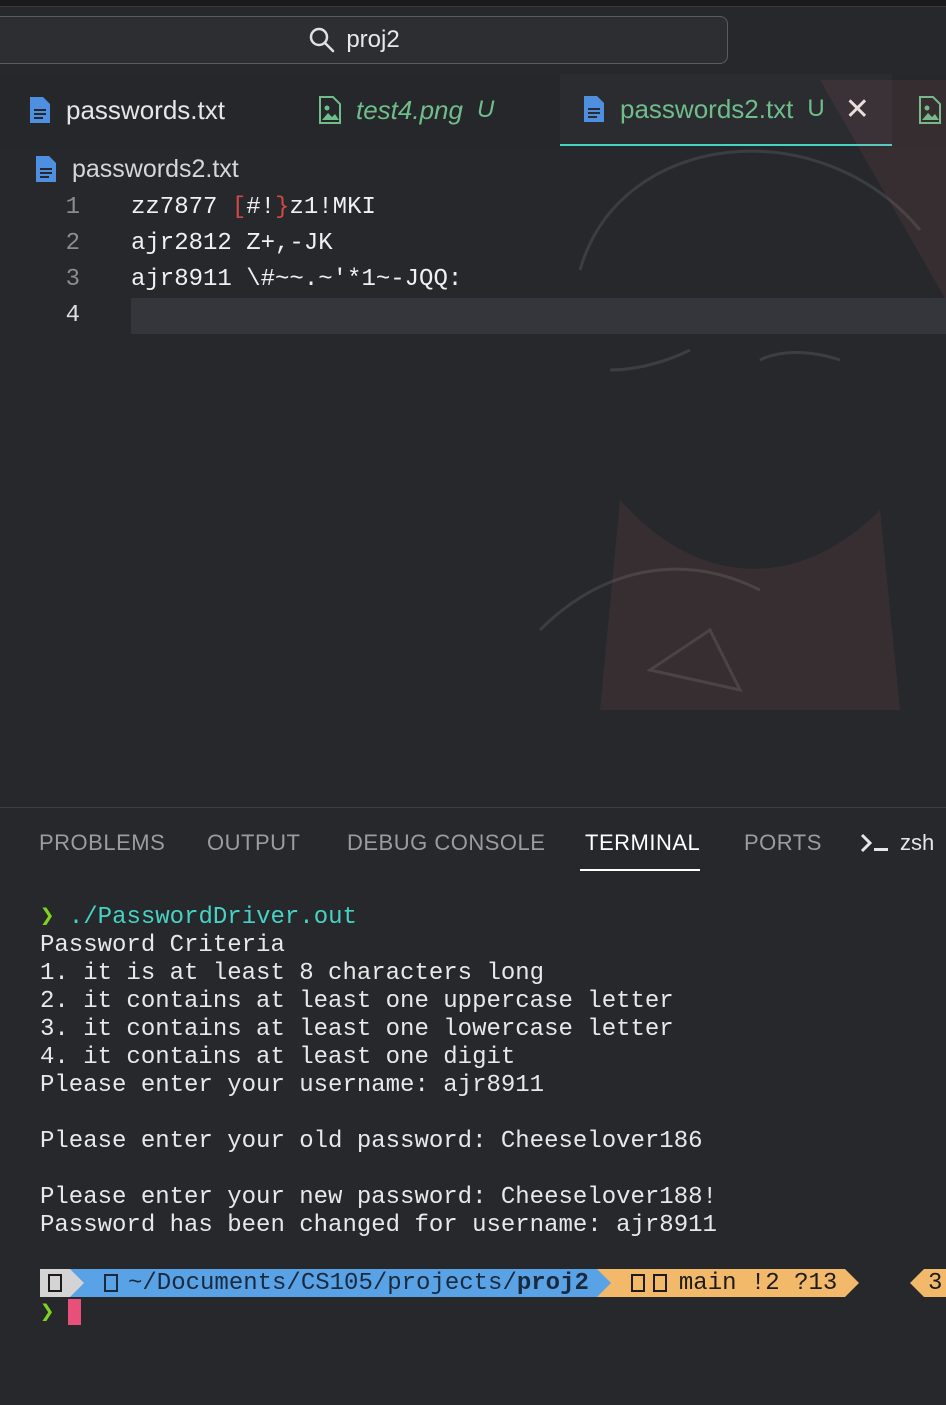 Image resolution: width=946 pixels, height=1405 pixels. I want to click on tab-overflow, so click(930, 110).